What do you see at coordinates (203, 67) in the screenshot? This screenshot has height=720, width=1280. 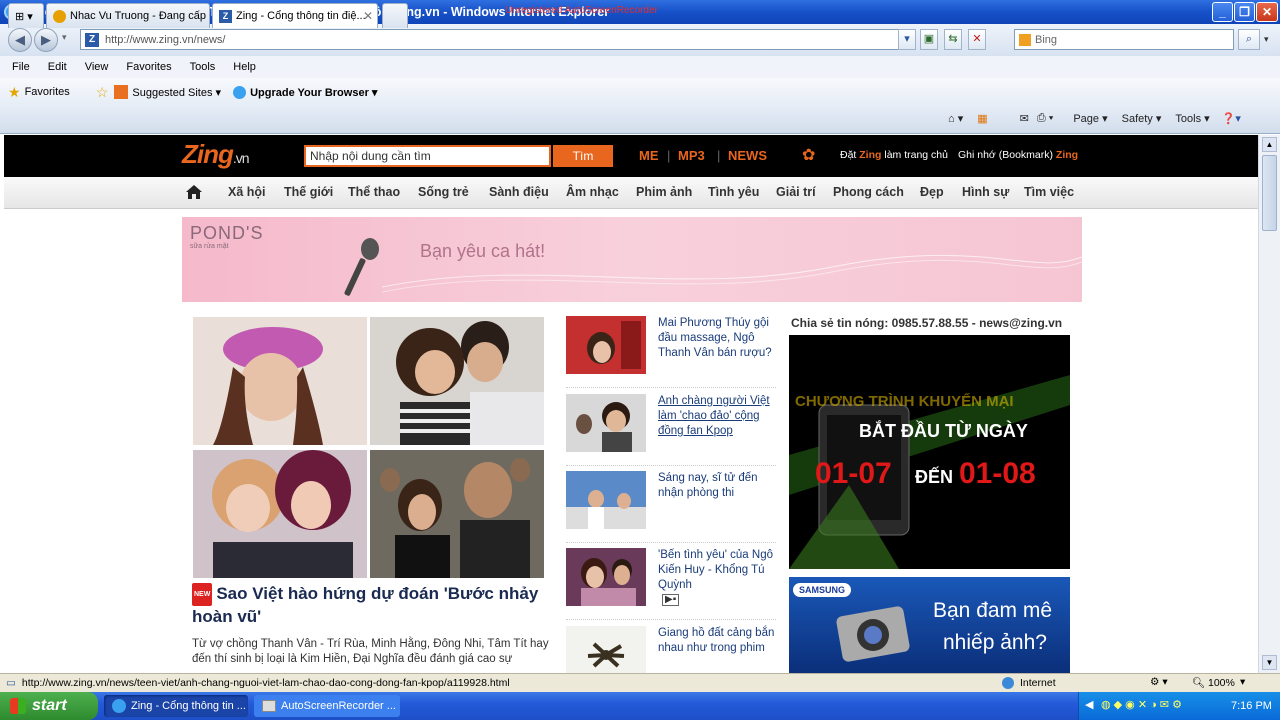 I see `menu-tools: Tools` at bounding box center [203, 67].